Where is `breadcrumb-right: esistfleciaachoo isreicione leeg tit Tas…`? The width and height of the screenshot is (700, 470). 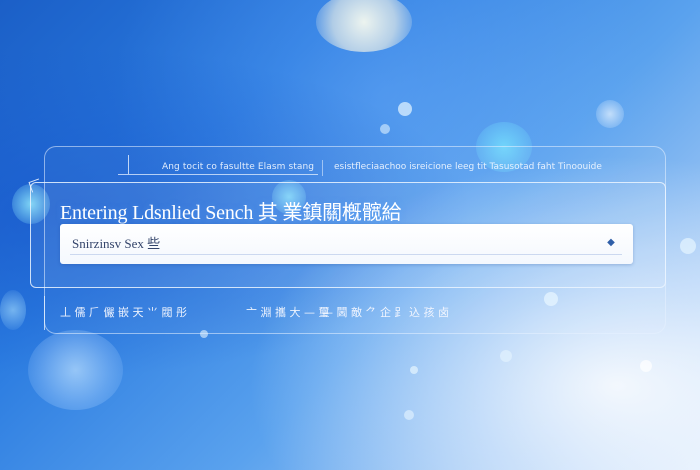
breadcrumb-right: esistfleciaachoo isreicione leeg tit Tas… is located at coordinates (468, 167).